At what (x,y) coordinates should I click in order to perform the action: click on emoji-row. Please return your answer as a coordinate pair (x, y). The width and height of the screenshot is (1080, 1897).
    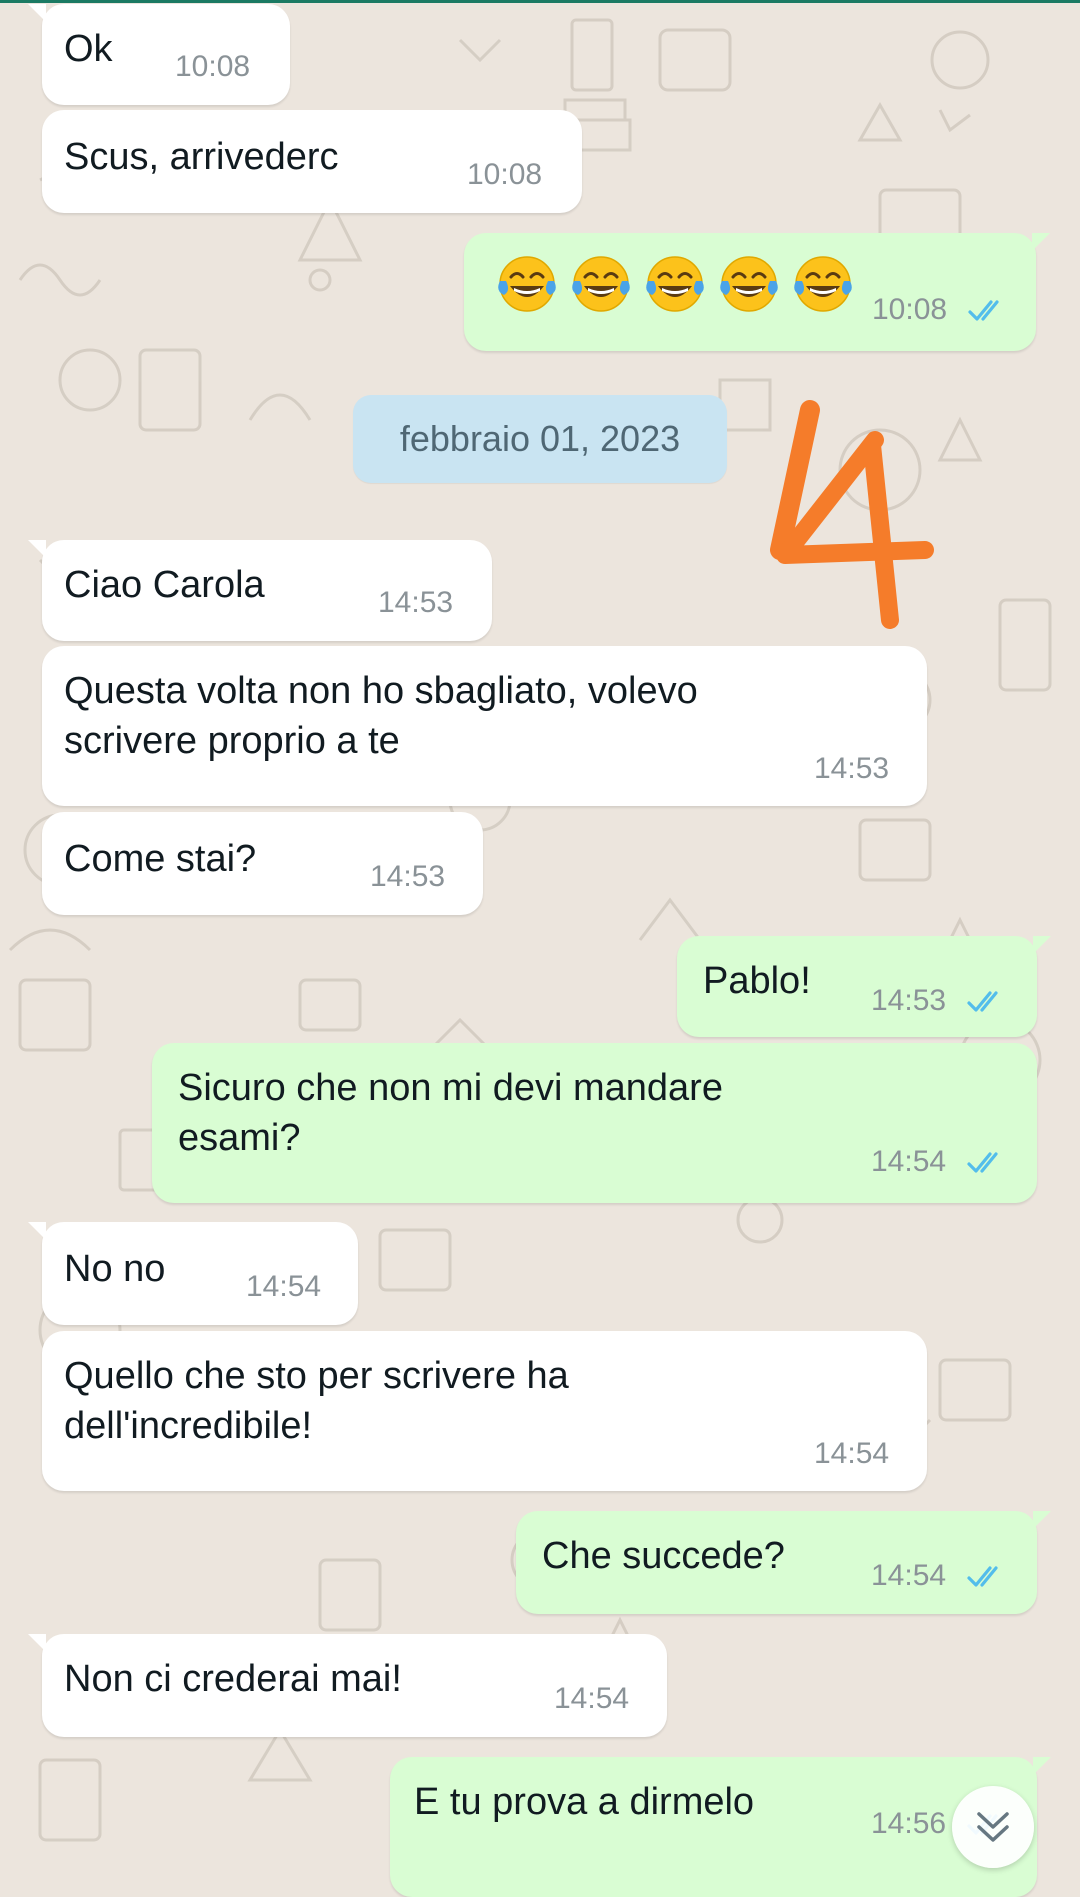
    Looking at the image, I should click on (675, 284).